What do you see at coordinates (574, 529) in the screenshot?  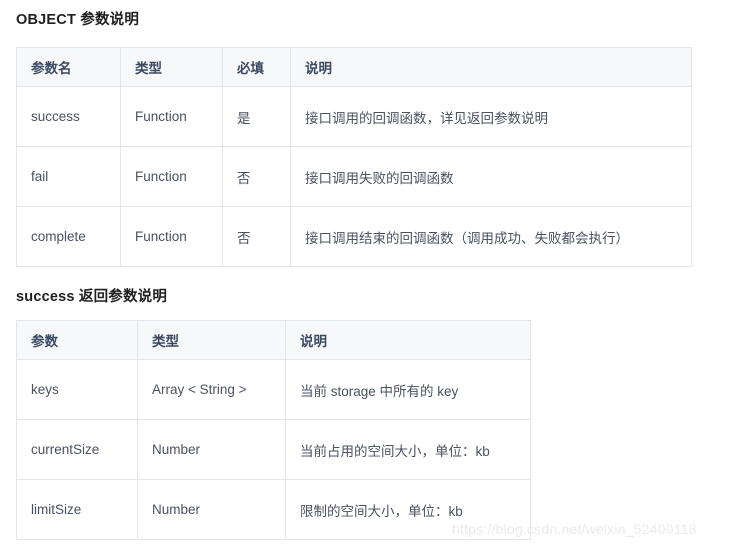 I see `watermark-url: https://blog.csdn.net/weixin_52400118` at bounding box center [574, 529].